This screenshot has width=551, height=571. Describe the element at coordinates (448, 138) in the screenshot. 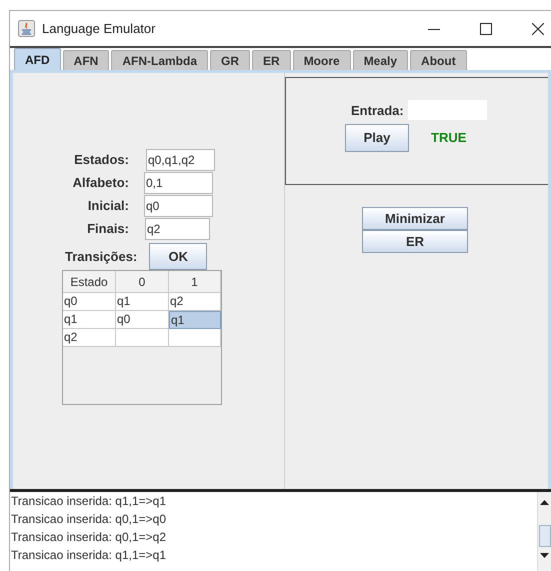

I see `result-text: TRUE` at that location.